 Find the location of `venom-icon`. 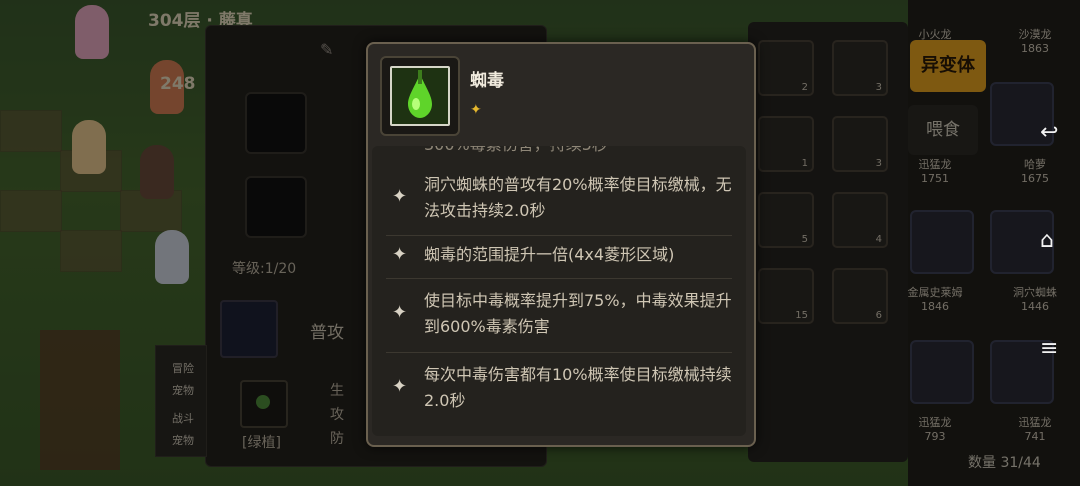

venom-icon is located at coordinates (420, 96).